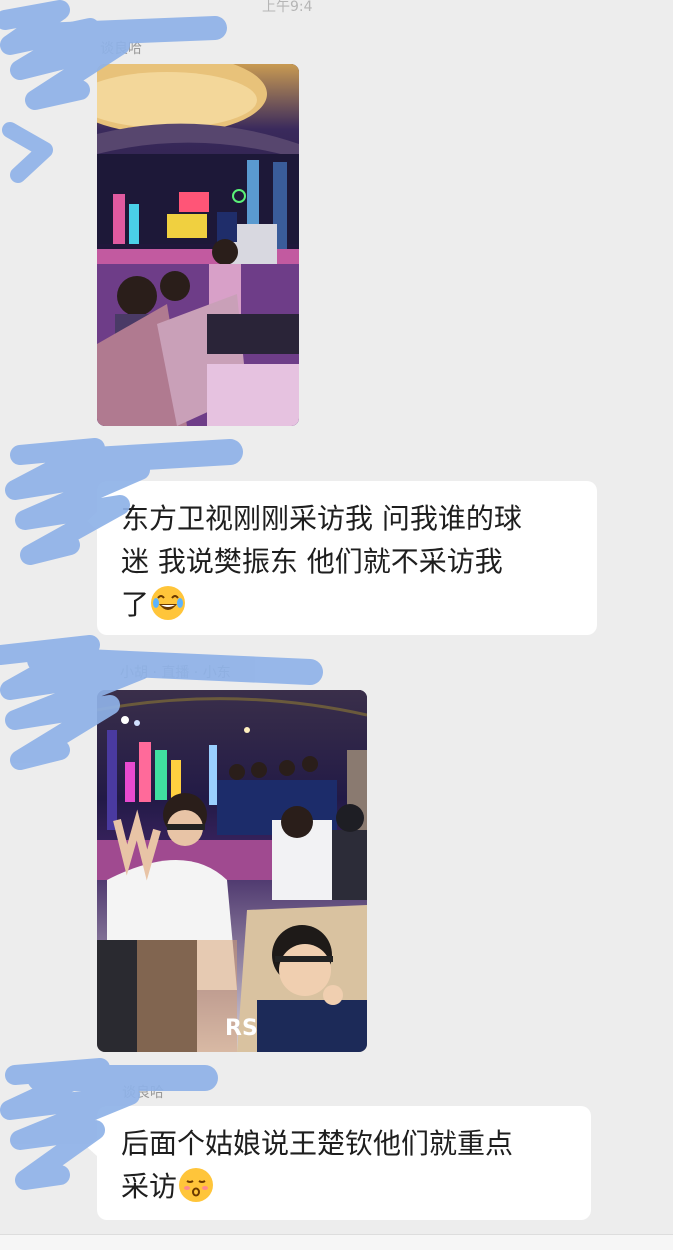  I want to click on text-message-1: 东方卫视刚刚采访我 问我谁的球 迷 我说樊振东 他们就不采访我 了, so click(347, 558).